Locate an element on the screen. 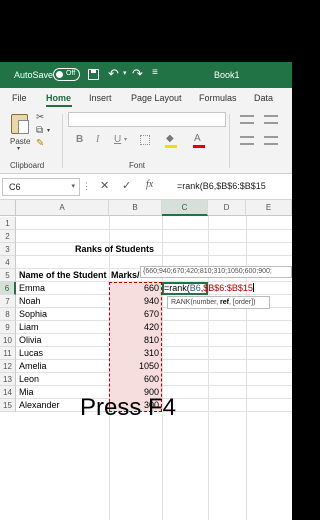 The width and height of the screenshot is (320, 520). formula-prefix: =rank( is located at coordinates (177, 288).